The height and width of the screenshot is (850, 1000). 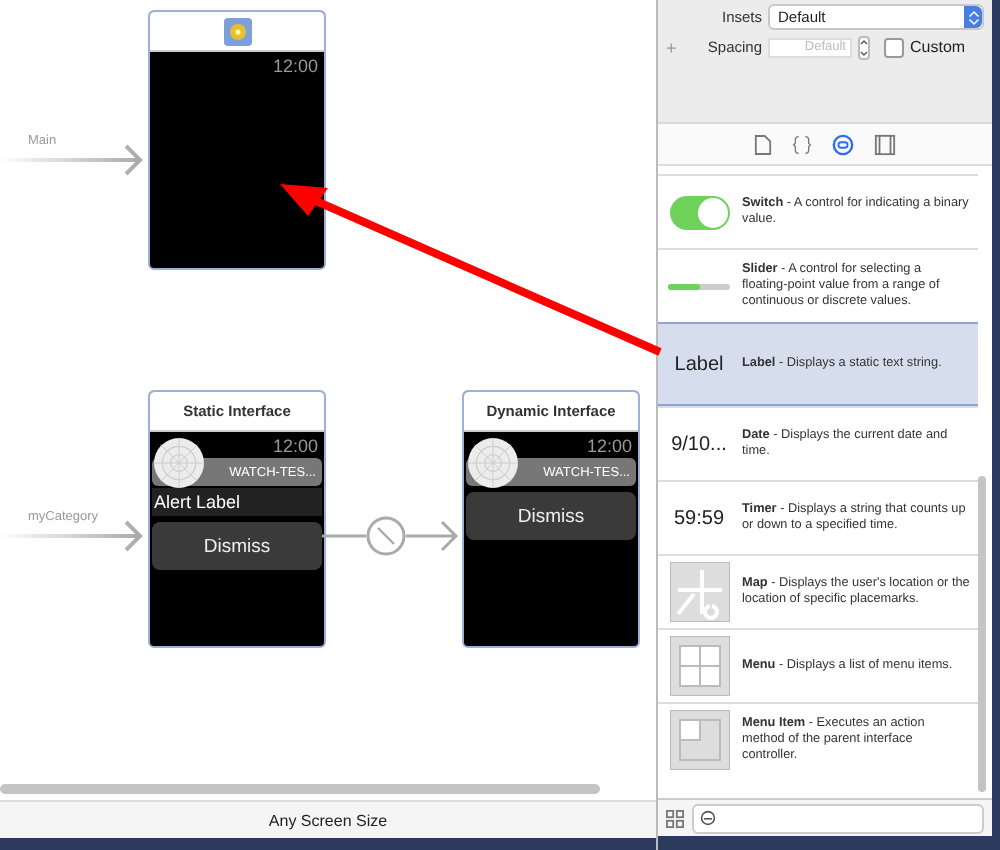 I want to click on size-class-label: Any Screen Size, so click(x=328, y=820).